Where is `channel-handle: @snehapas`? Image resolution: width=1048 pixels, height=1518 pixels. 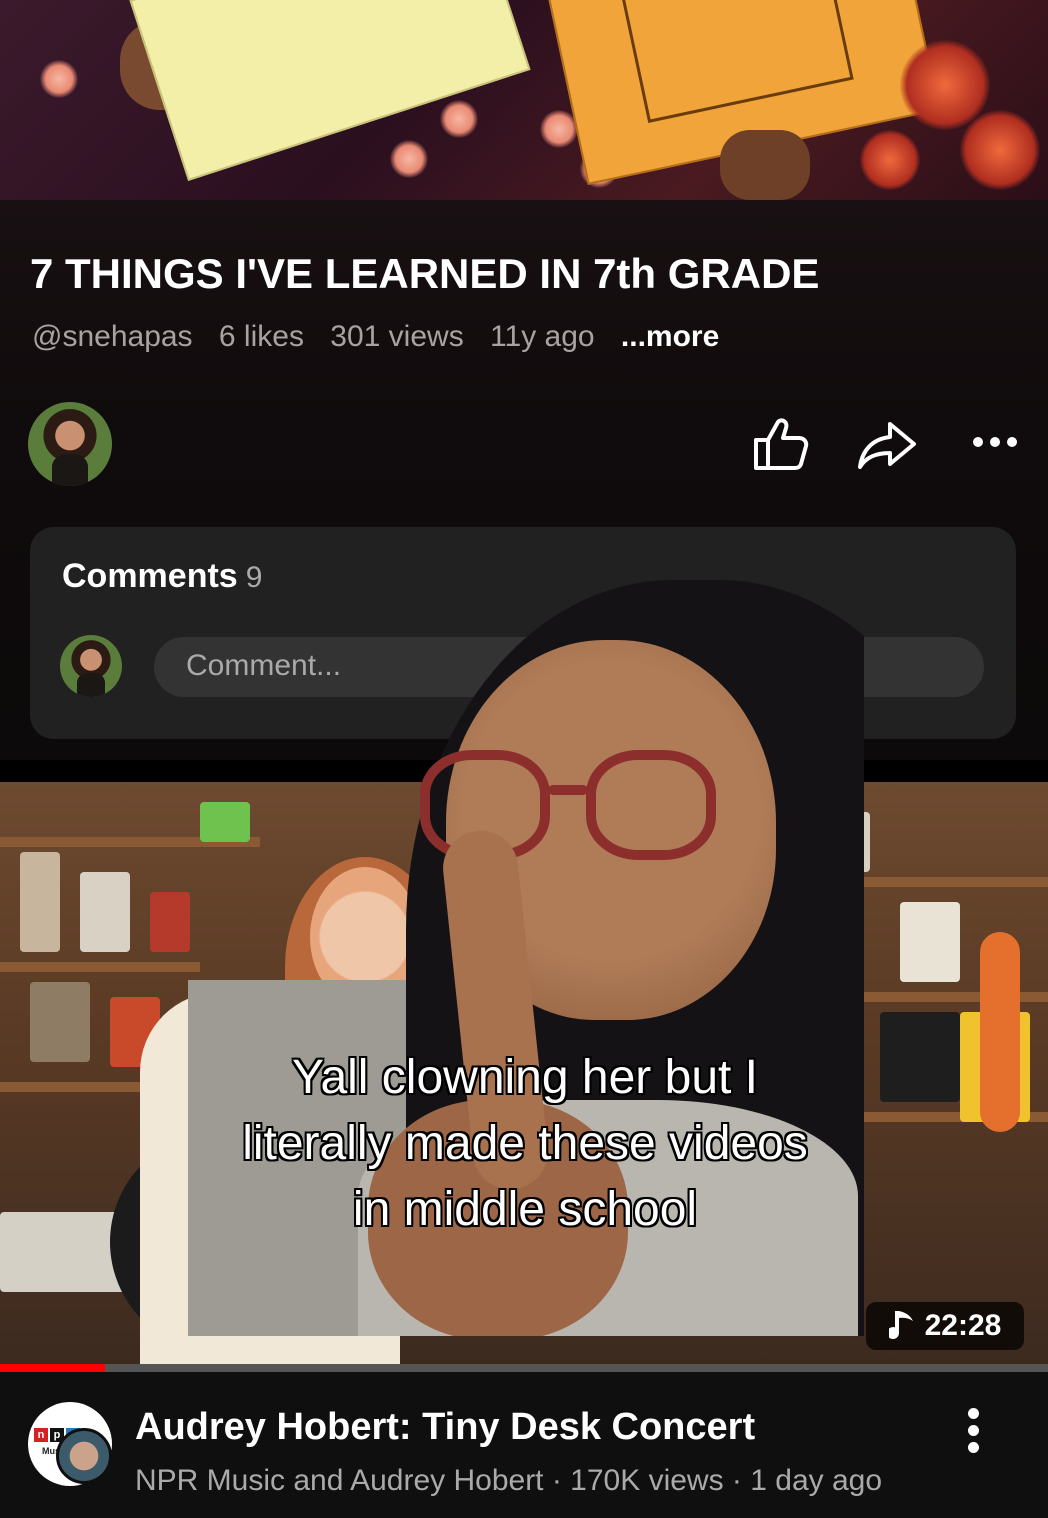
channel-handle: @snehapas is located at coordinates (112, 336).